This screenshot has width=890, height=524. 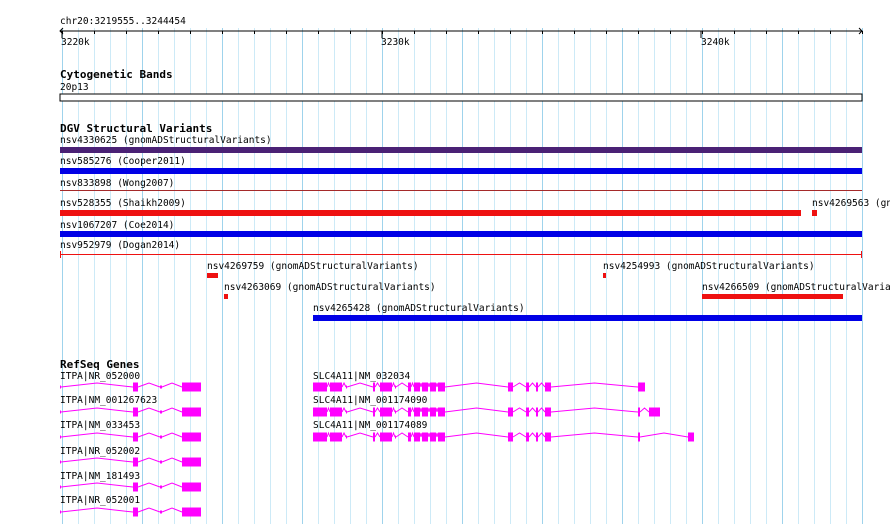 I want to click on gene-label: SLC4A11|NM_001174089, so click(x=370, y=425).